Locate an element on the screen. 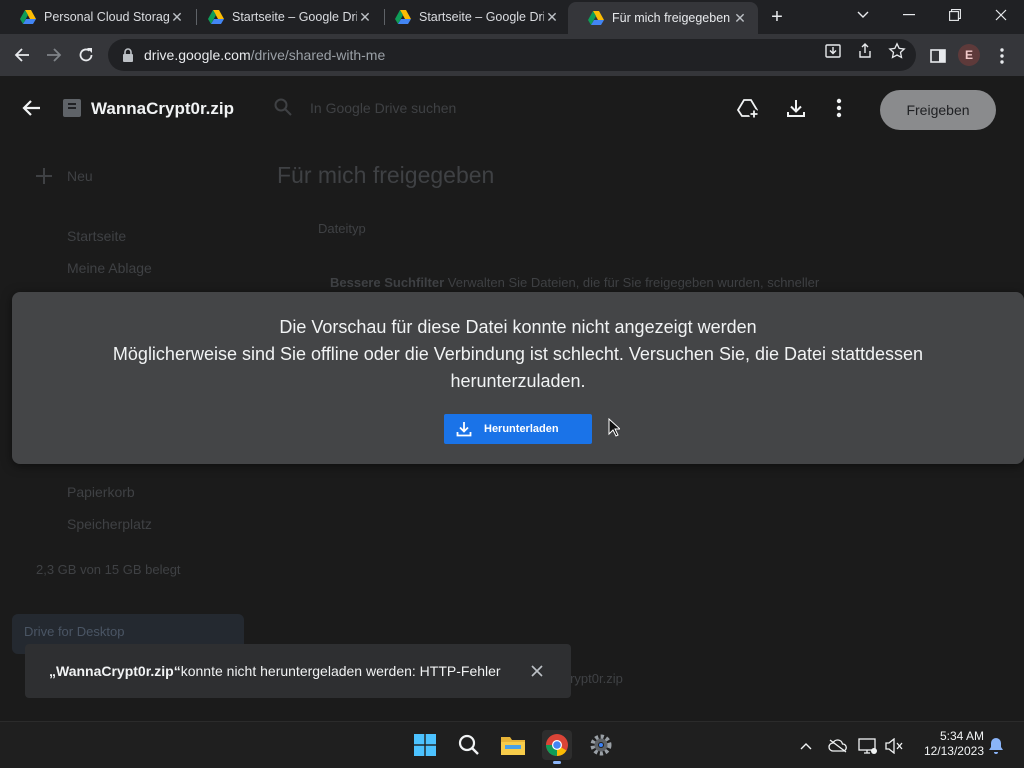  share-button: Freigeben is located at coordinates (938, 110).